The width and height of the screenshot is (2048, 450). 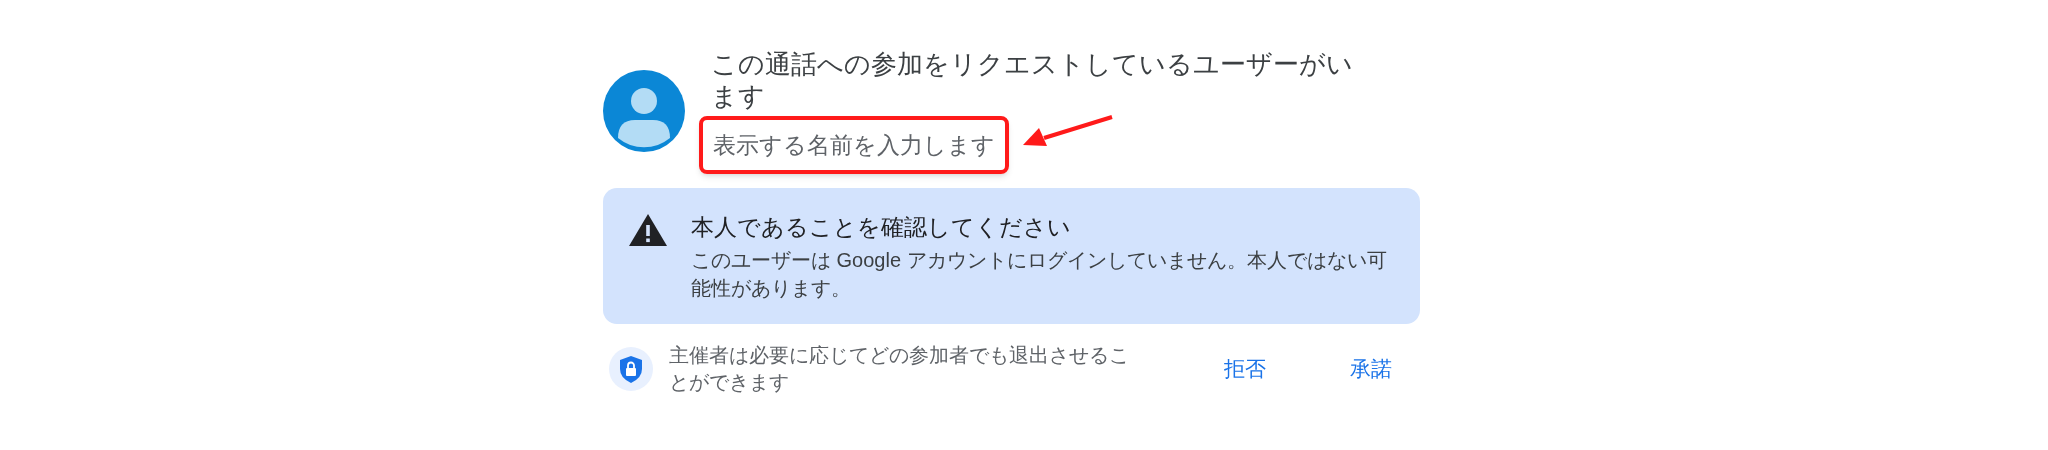 What do you see at coordinates (1371, 369) in the screenshot?
I see `text-button: 承諾` at bounding box center [1371, 369].